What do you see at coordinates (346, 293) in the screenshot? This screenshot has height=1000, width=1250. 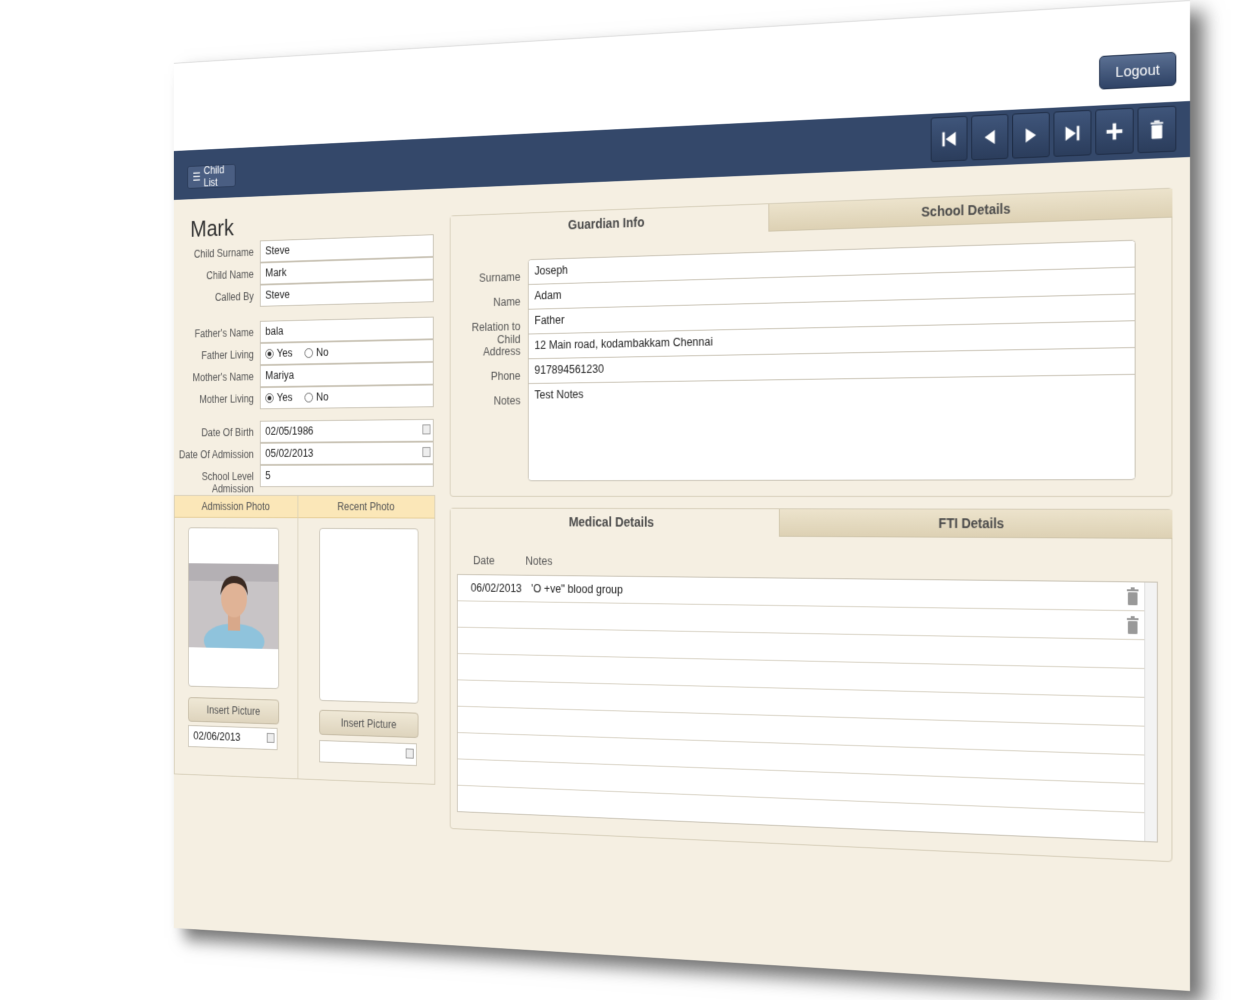 I see `called-by-field: Steve` at bounding box center [346, 293].